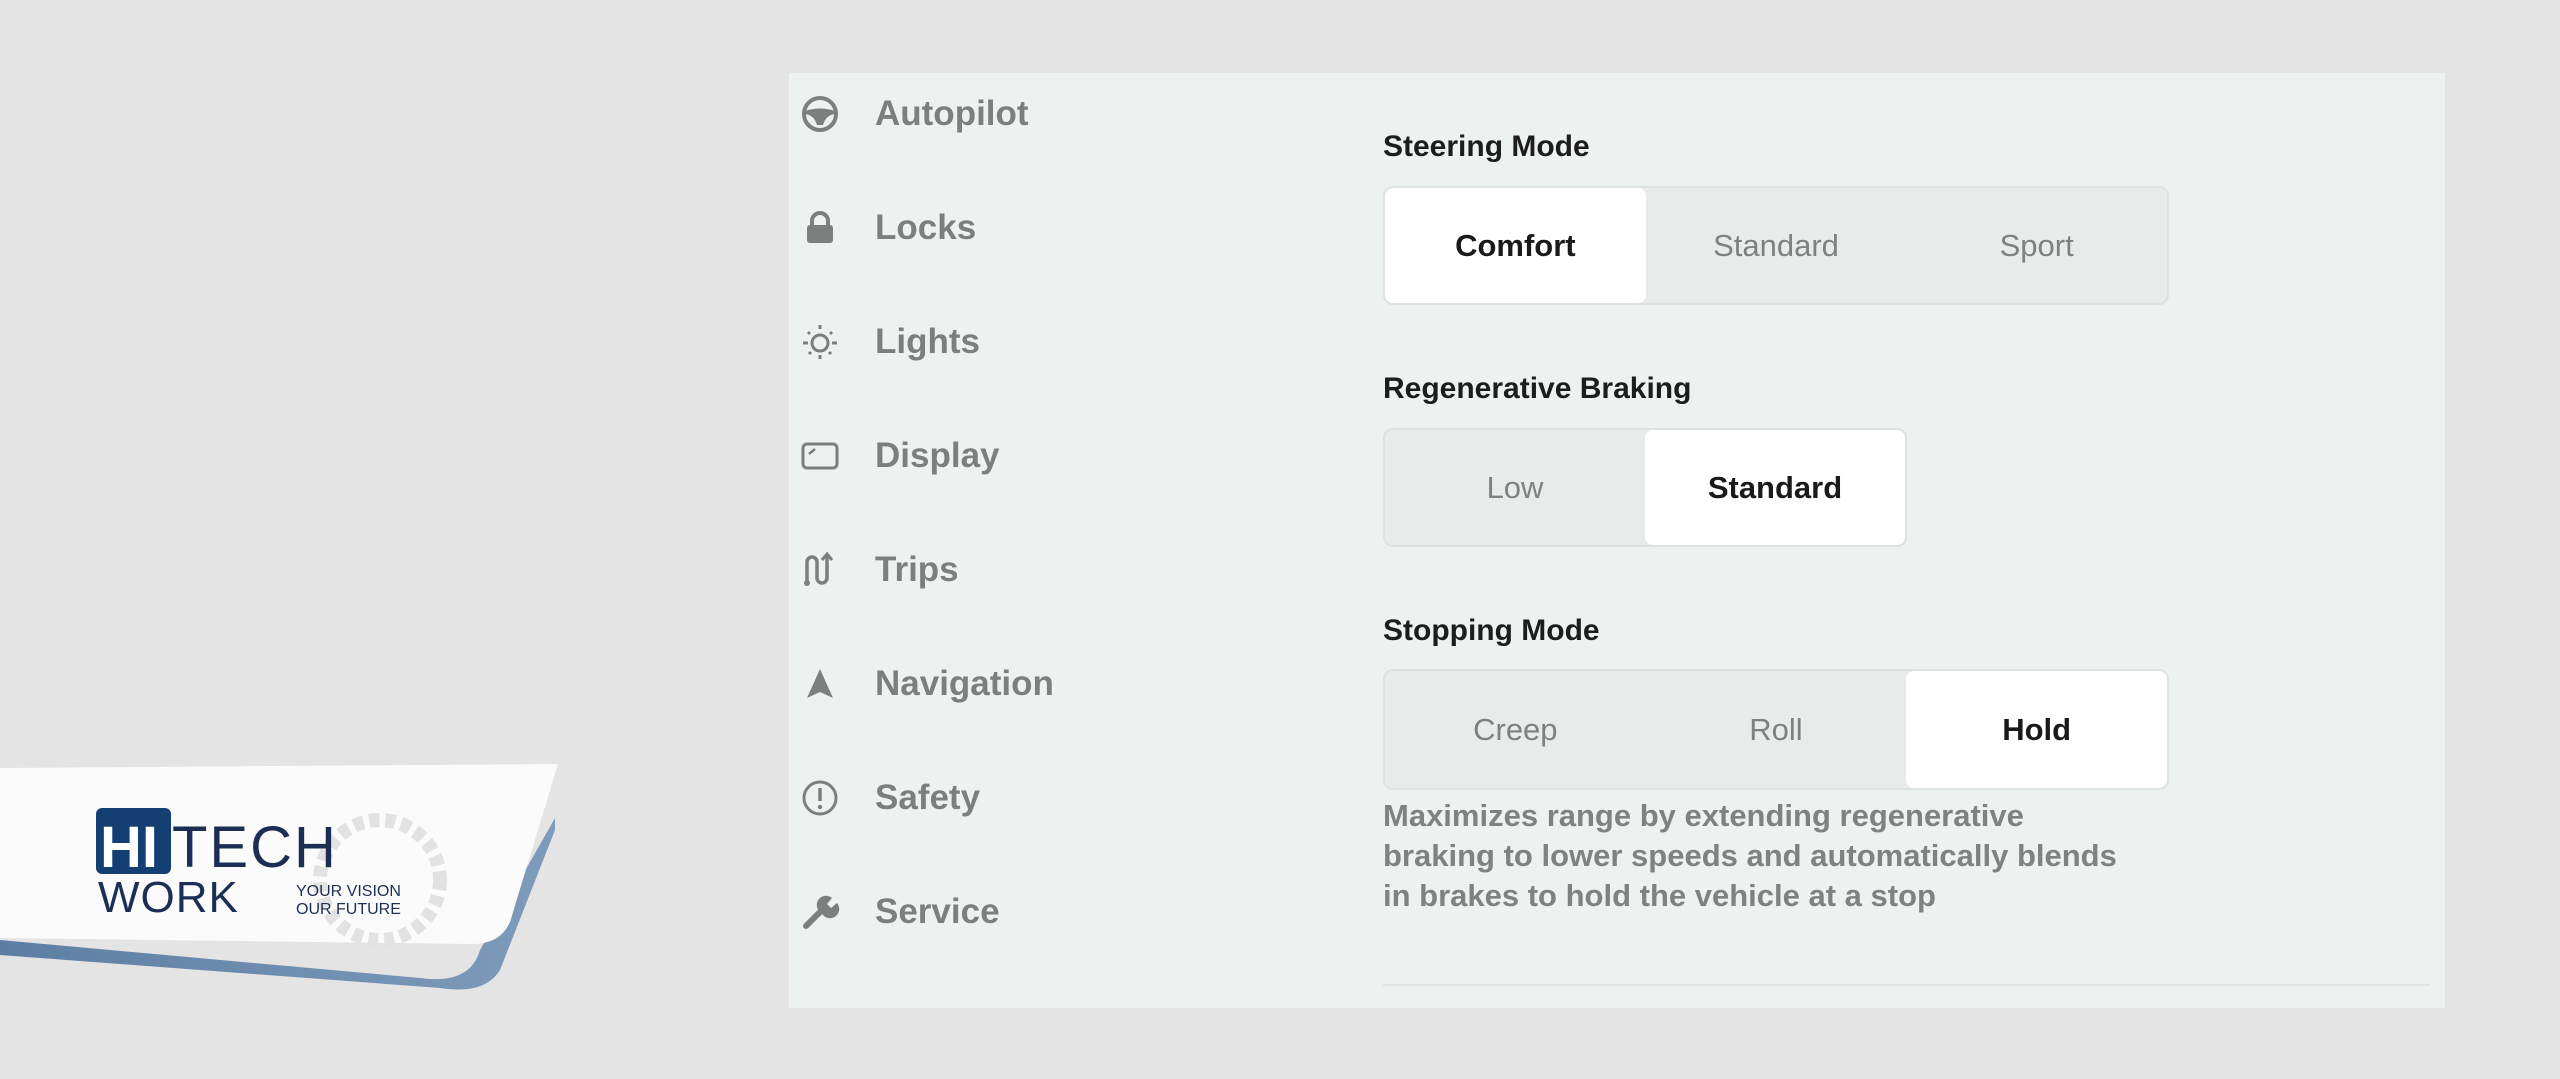  Describe the element at coordinates (1491, 630) in the screenshot. I see `stopping-mode-heading: Stopping Mode` at that location.